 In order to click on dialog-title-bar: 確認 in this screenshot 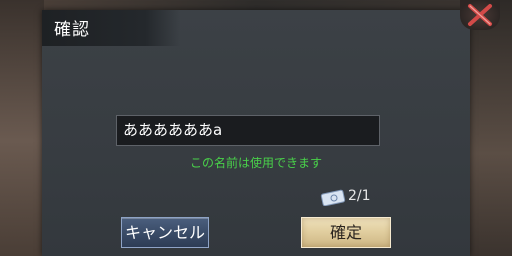, I will do `click(111, 28)`.